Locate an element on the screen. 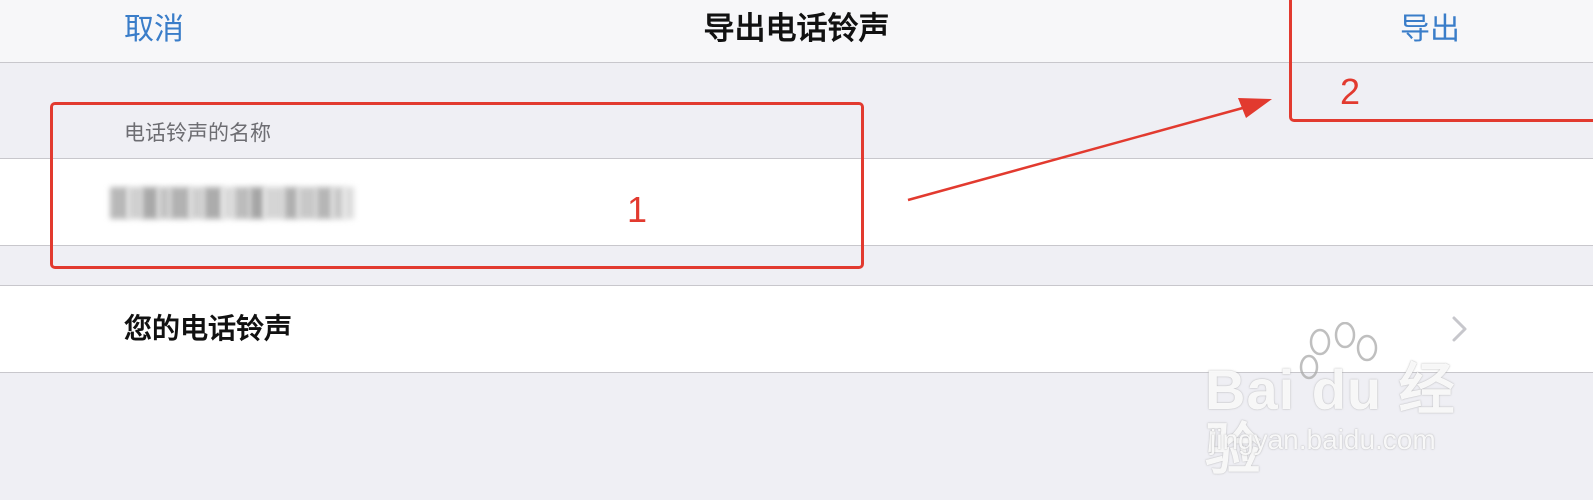 The image size is (1593, 500). annotation-arrow is located at coordinates (1089, 150).